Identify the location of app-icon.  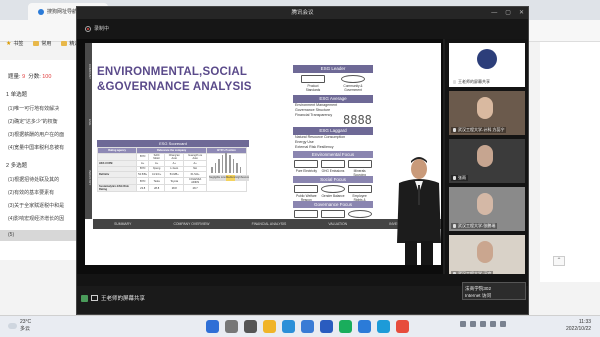
(402, 326).